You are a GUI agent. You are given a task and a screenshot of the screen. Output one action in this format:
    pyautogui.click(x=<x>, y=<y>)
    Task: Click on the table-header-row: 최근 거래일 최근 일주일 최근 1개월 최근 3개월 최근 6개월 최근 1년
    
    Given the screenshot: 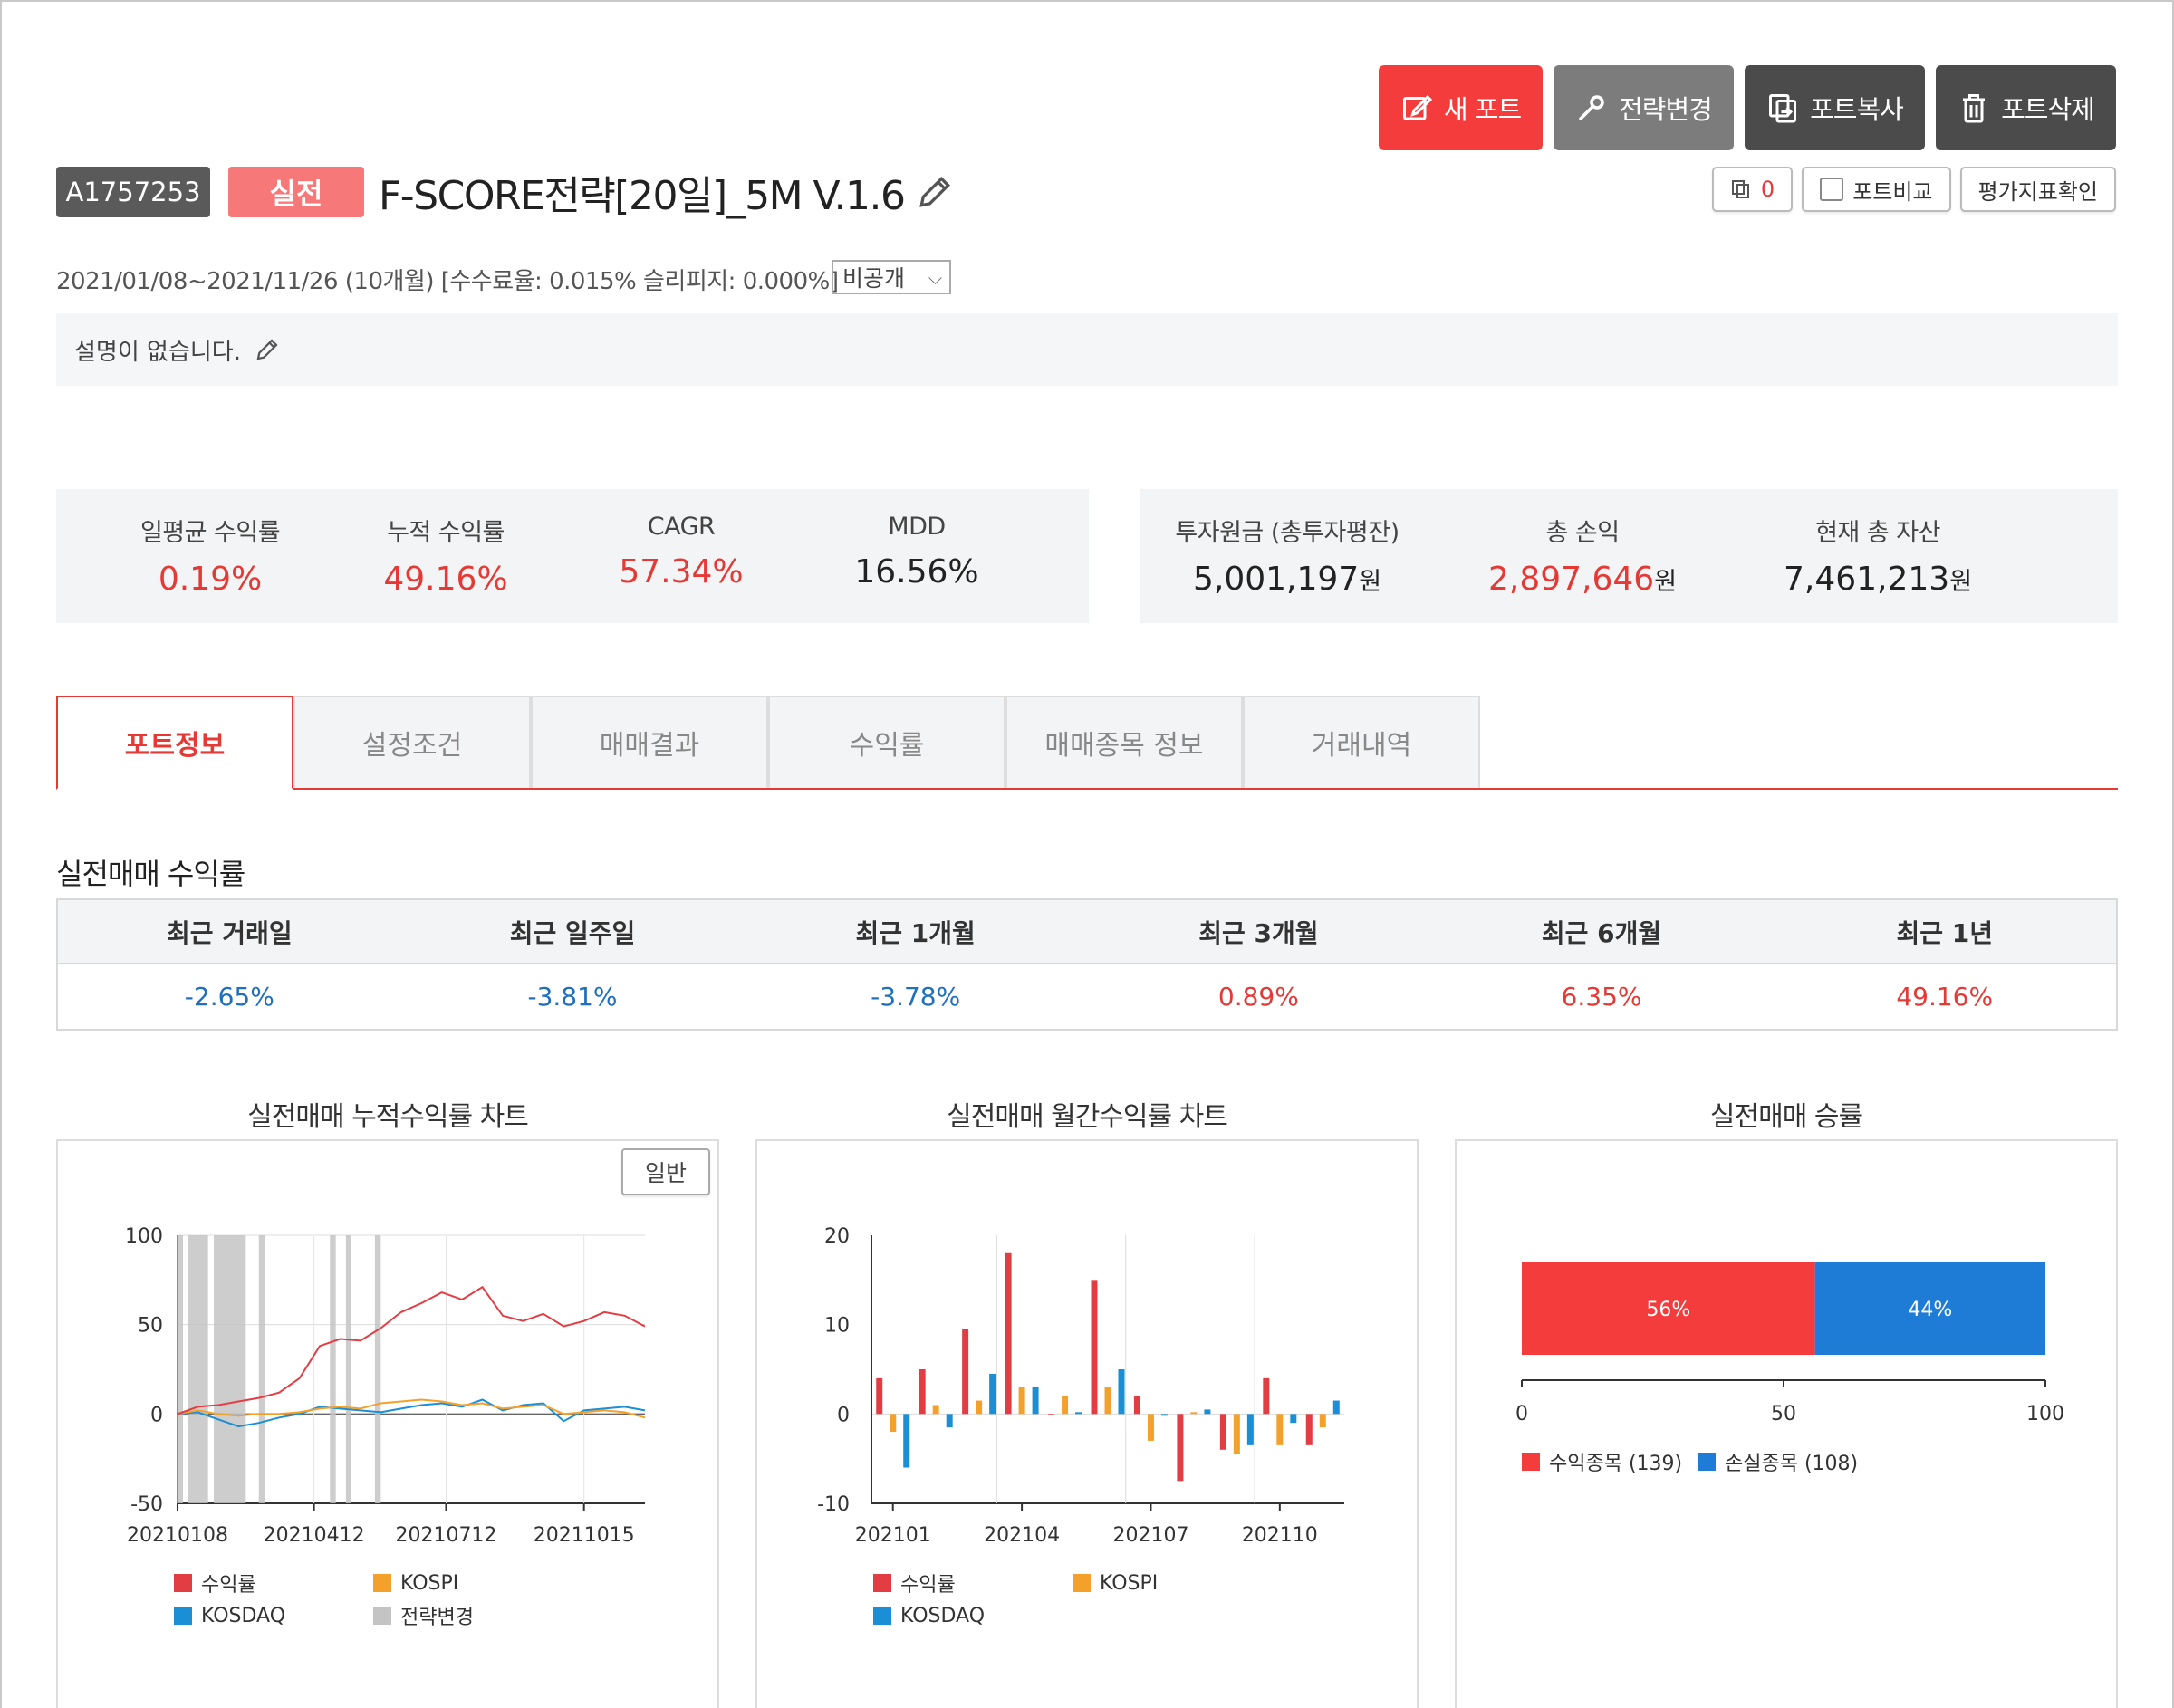 What is the action you would take?
    pyautogui.click(x=1087, y=932)
    